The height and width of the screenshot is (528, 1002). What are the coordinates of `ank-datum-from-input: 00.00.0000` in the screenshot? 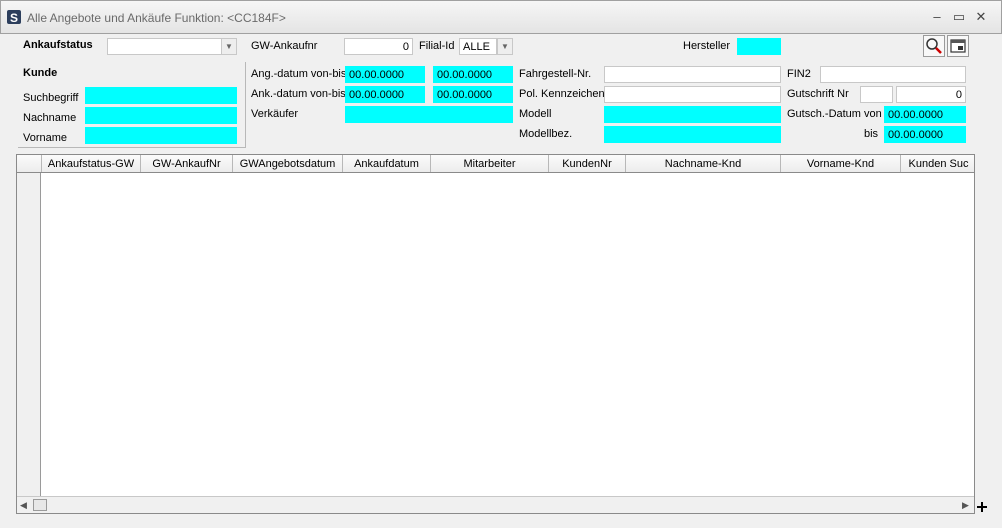 It's located at (385, 94).